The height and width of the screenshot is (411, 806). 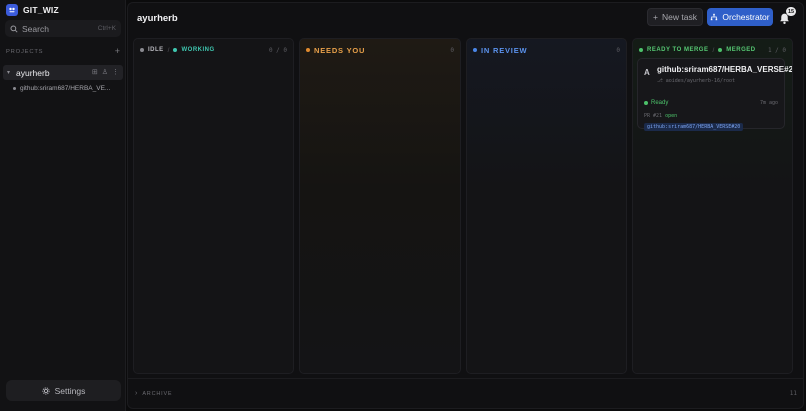 What do you see at coordinates (277, 50) in the screenshot?
I see `column-count: 0 / 0` at bounding box center [277, 50].